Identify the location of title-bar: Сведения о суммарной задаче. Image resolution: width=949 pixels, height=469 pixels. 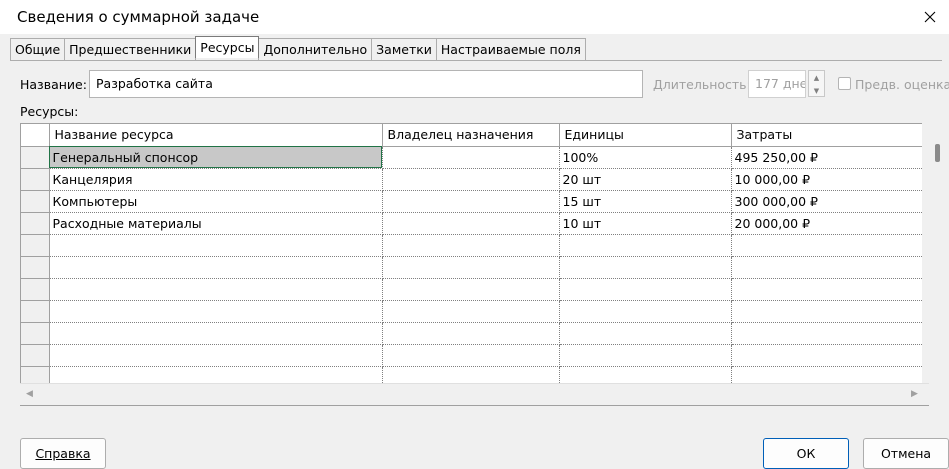
(474, 17).